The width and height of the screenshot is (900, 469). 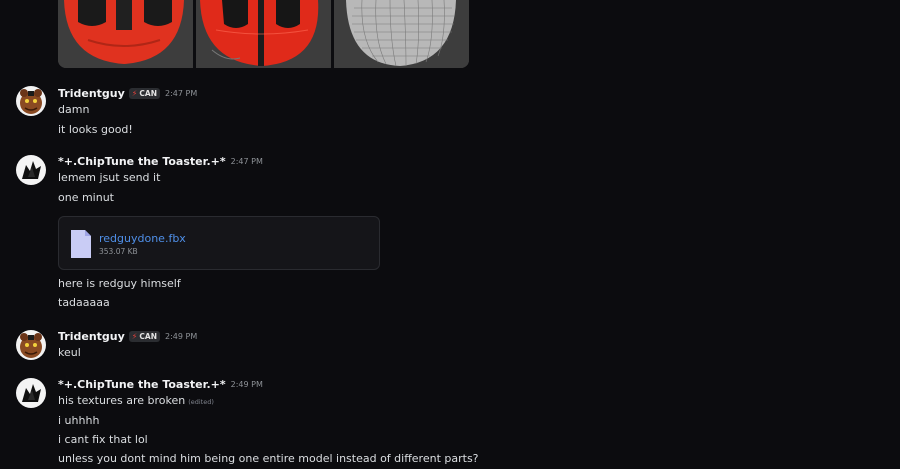 I want to click on file-size: 353.07 KB, so click(x=118, y=251).